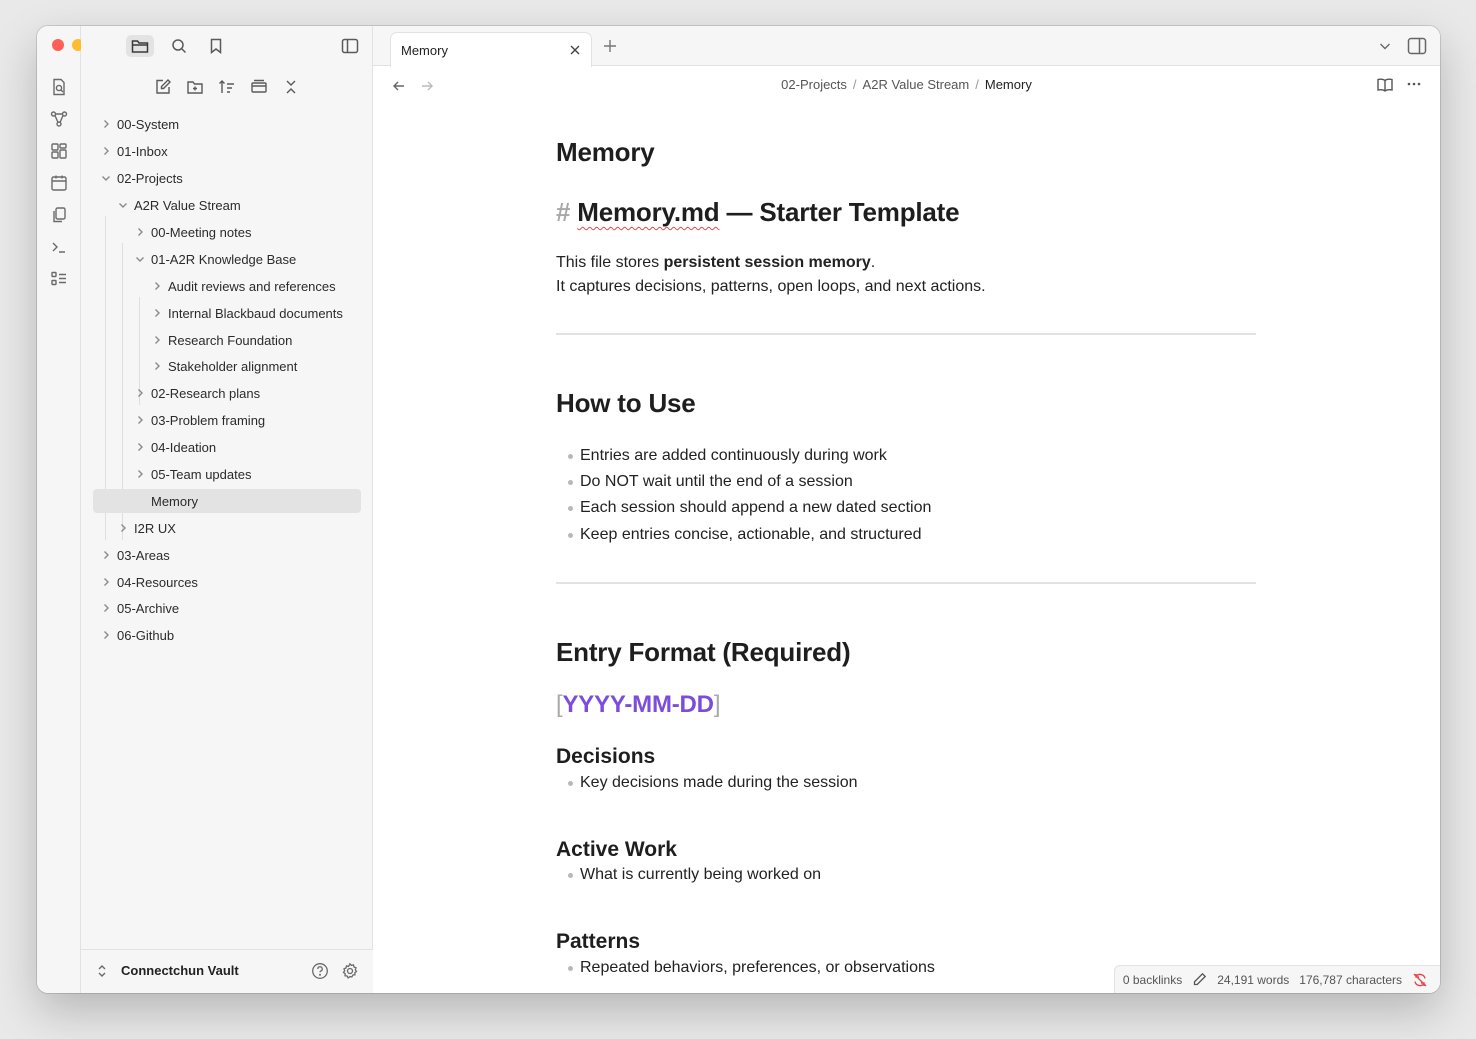 Image resolution: width=1476 pixels, height=1039 pixels. Describe the element at coordinates (906, 334) in the screenshot. I see `horizontal-rule` at that location.